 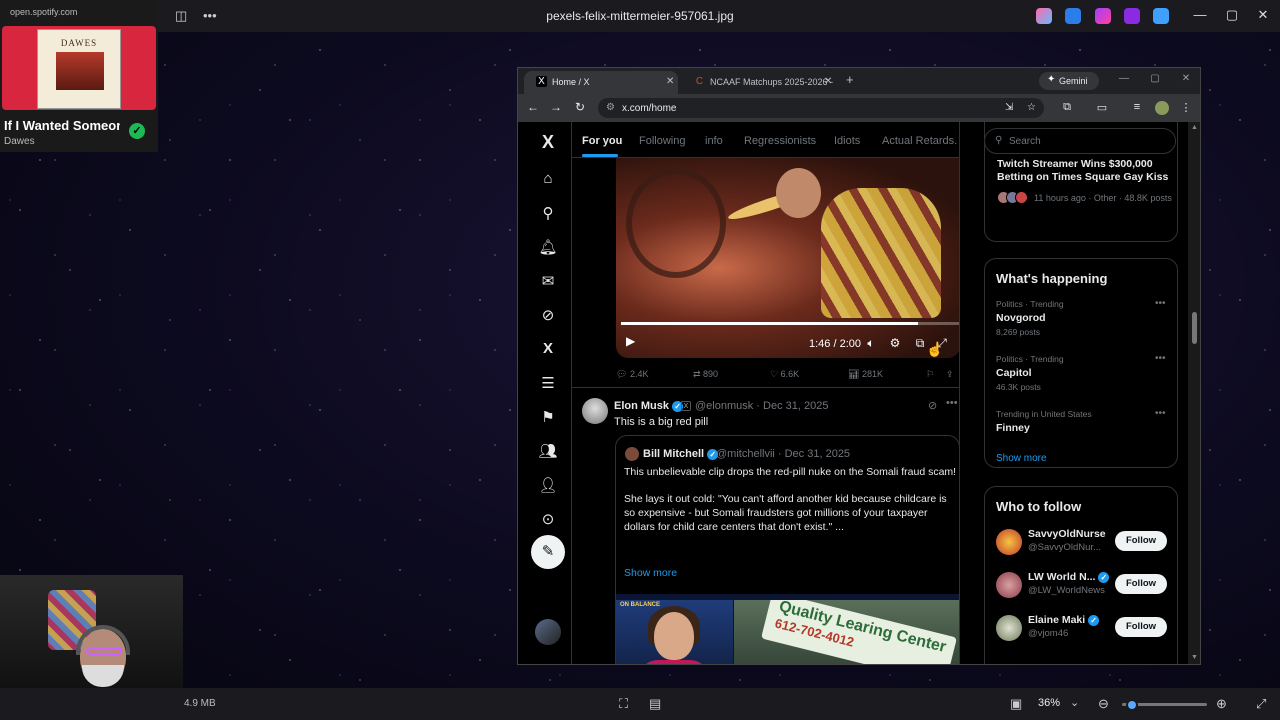 What do you see at coordinates (780, 141) in the screenshot?
I see `tab-regressionists: Regressionists` at bounding box center [780, 141].